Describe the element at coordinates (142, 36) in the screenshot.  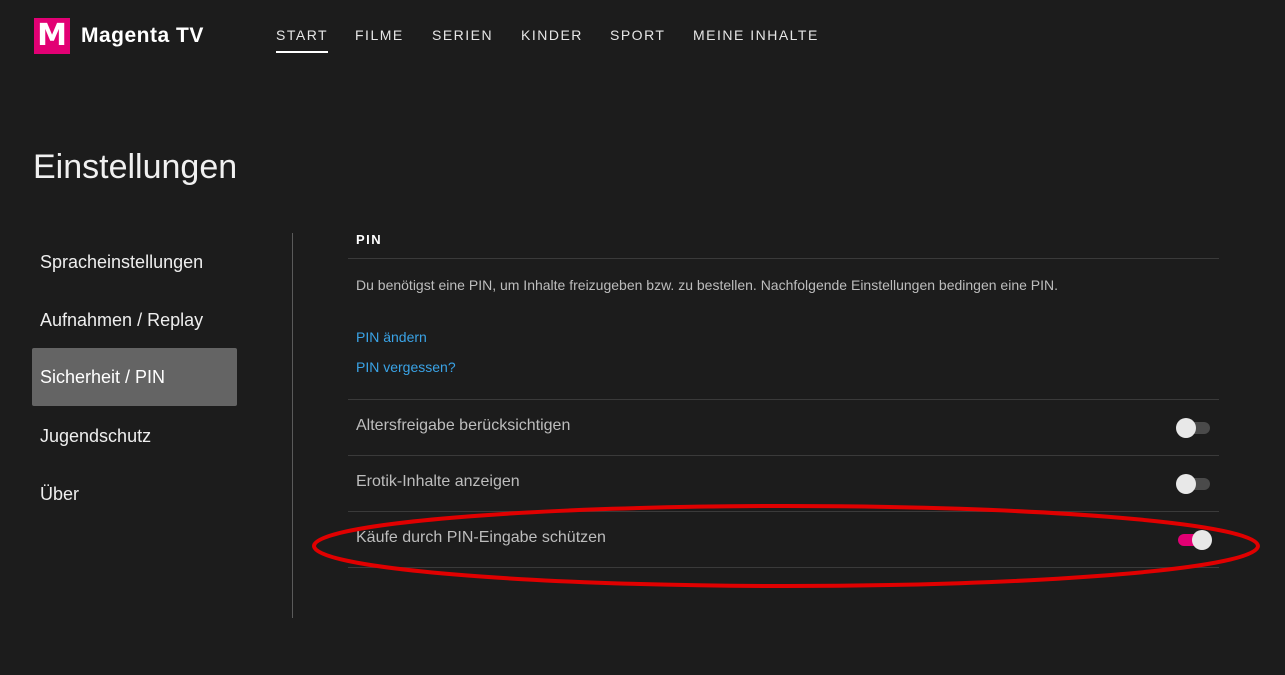
I see `brand-name: Magenta TV` at that location.